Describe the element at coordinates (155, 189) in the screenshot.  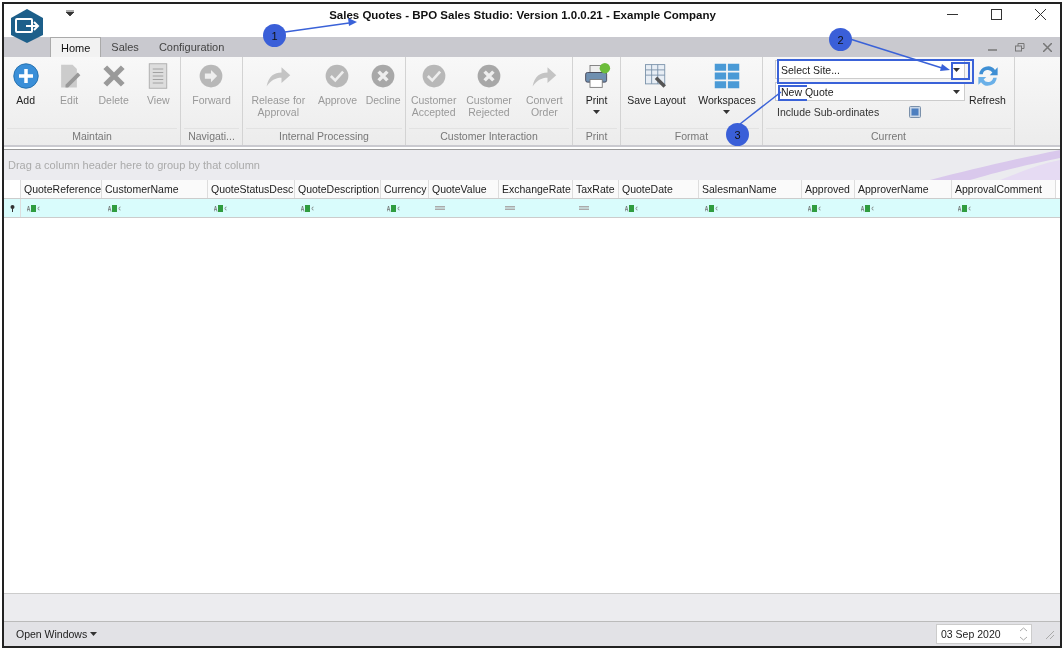
I see `column-header: CustomerName` at that location.